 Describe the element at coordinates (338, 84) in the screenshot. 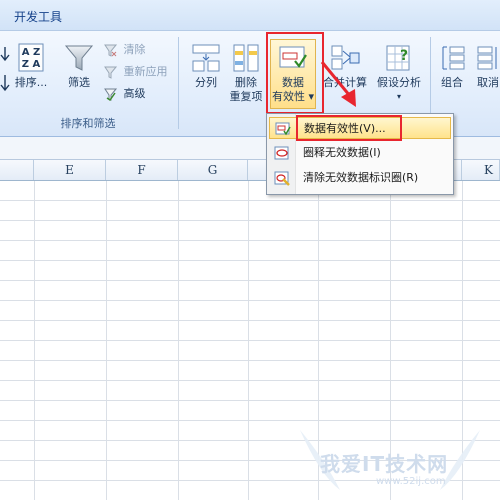

I see `red-arrow-annotation` at that location.